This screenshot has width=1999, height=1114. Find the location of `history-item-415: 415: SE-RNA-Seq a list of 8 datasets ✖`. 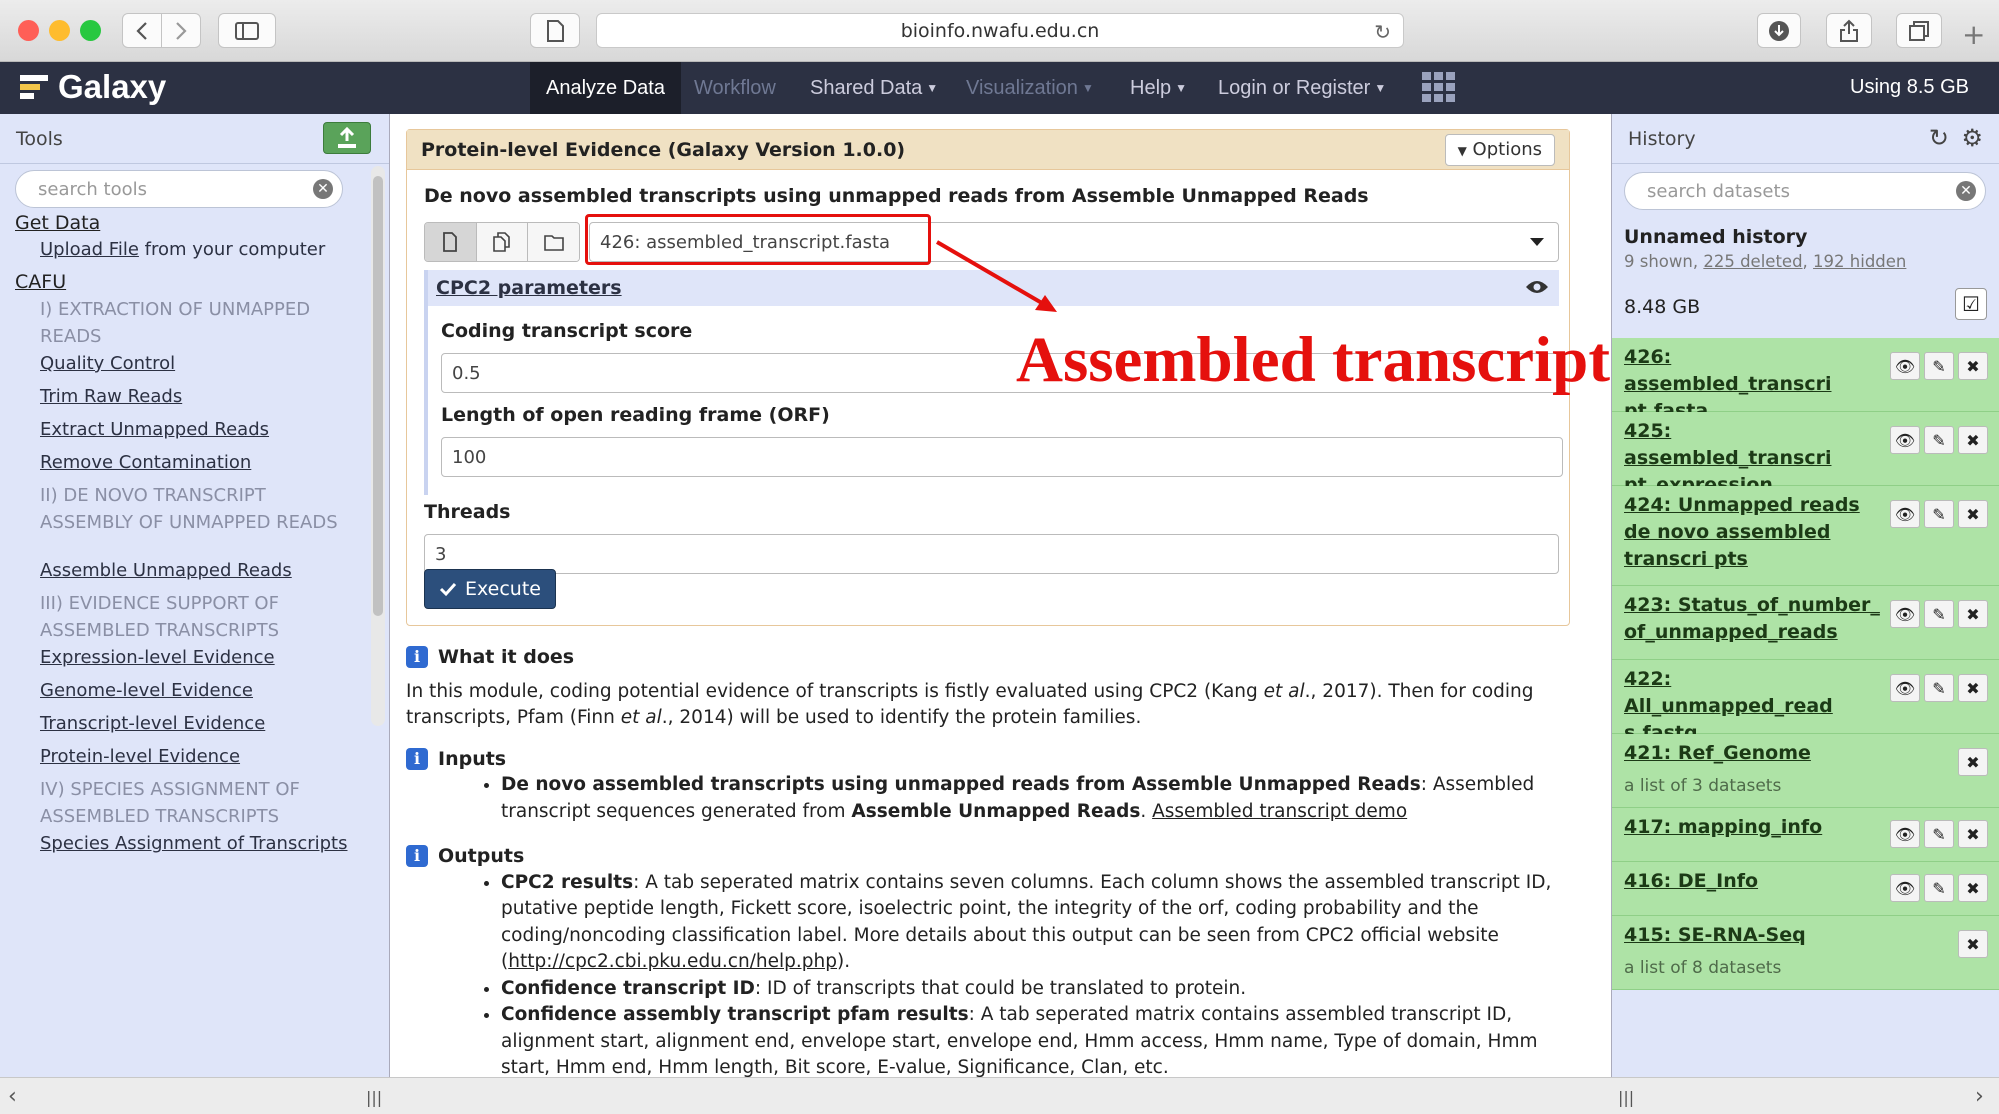

history-item-415: 415: SE-RNA-Seq a list of 8 datasets ✖ is located at coordinates (1805, 953).